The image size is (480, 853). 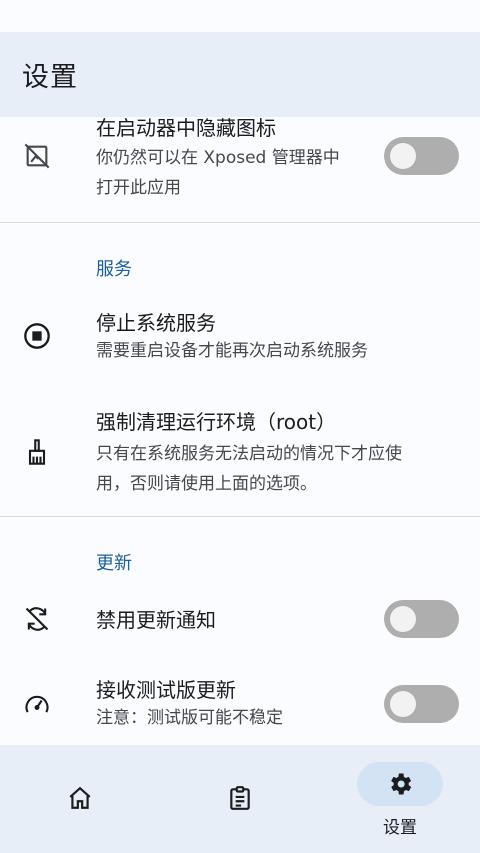 I want to click on gear-icon, so click(x=400, y=784).